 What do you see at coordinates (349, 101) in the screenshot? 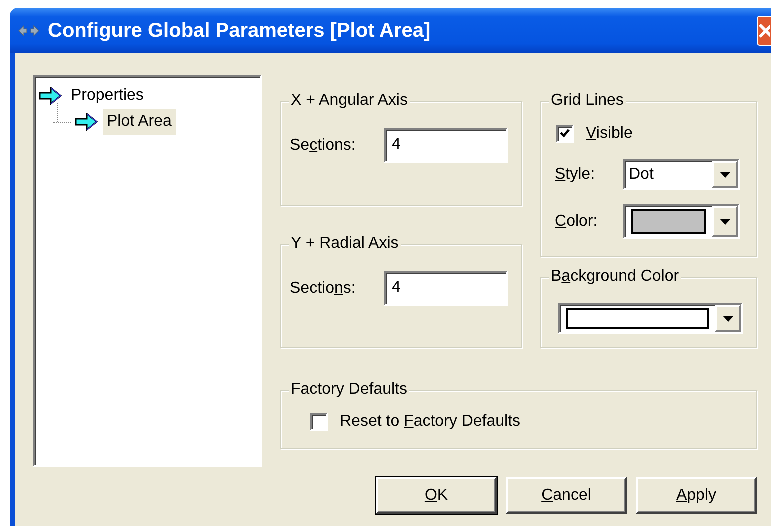
I see `group-title: X + Angular Axis` at bounding box center [349, 101].